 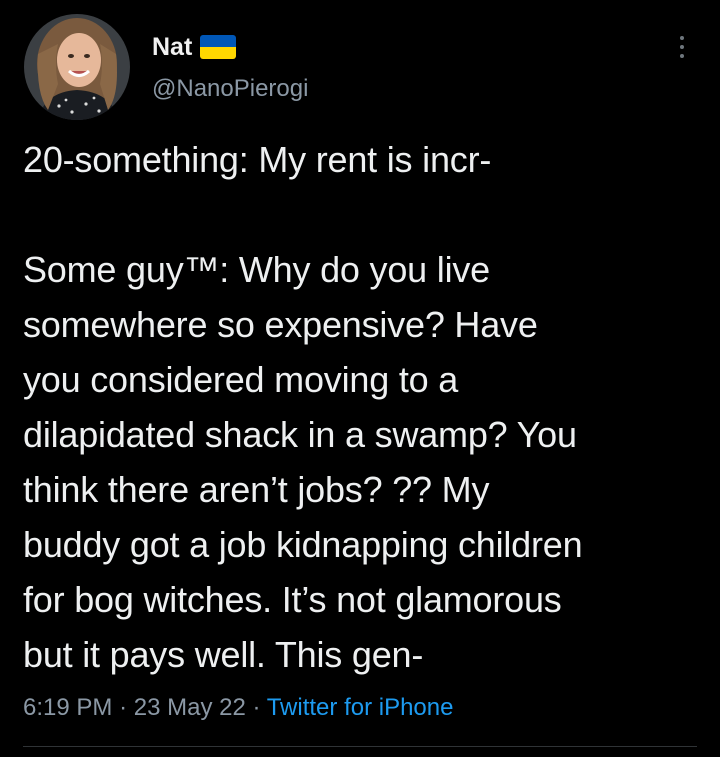 I want to click on avatar-image, so click(x=77, y=67).